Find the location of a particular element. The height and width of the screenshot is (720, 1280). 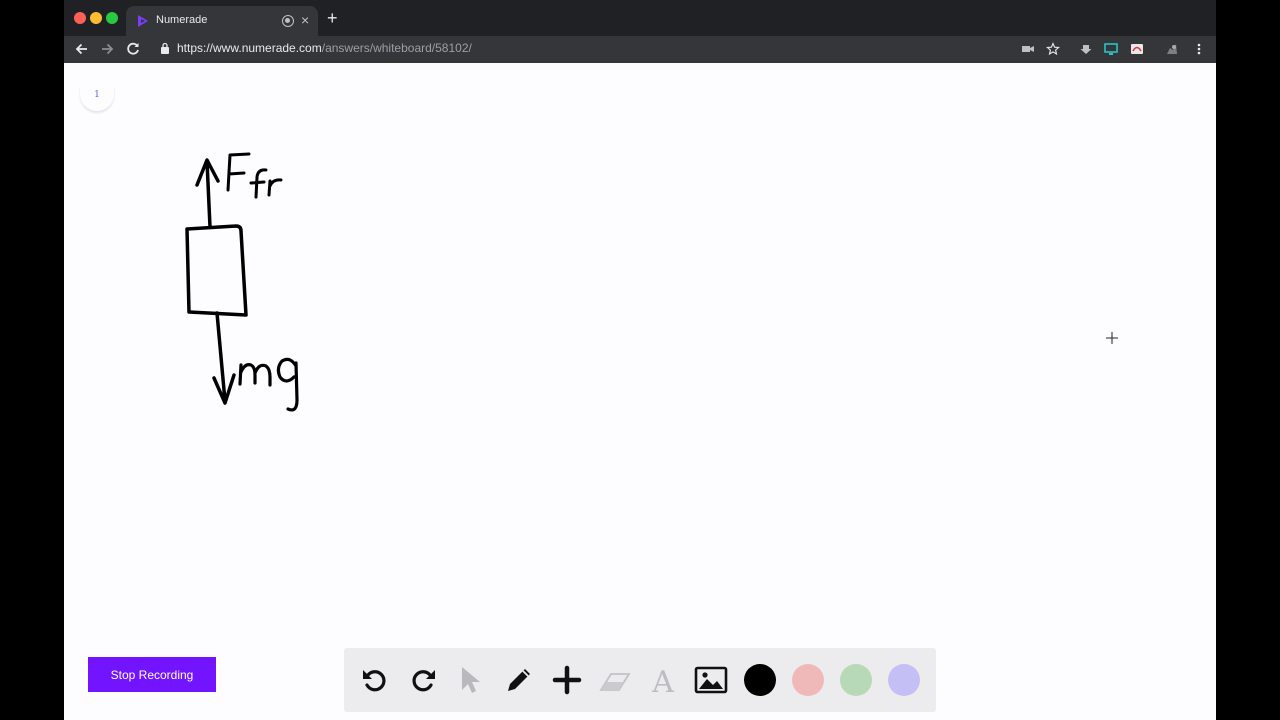

svg-text: A is located at coordinates (662, 681).